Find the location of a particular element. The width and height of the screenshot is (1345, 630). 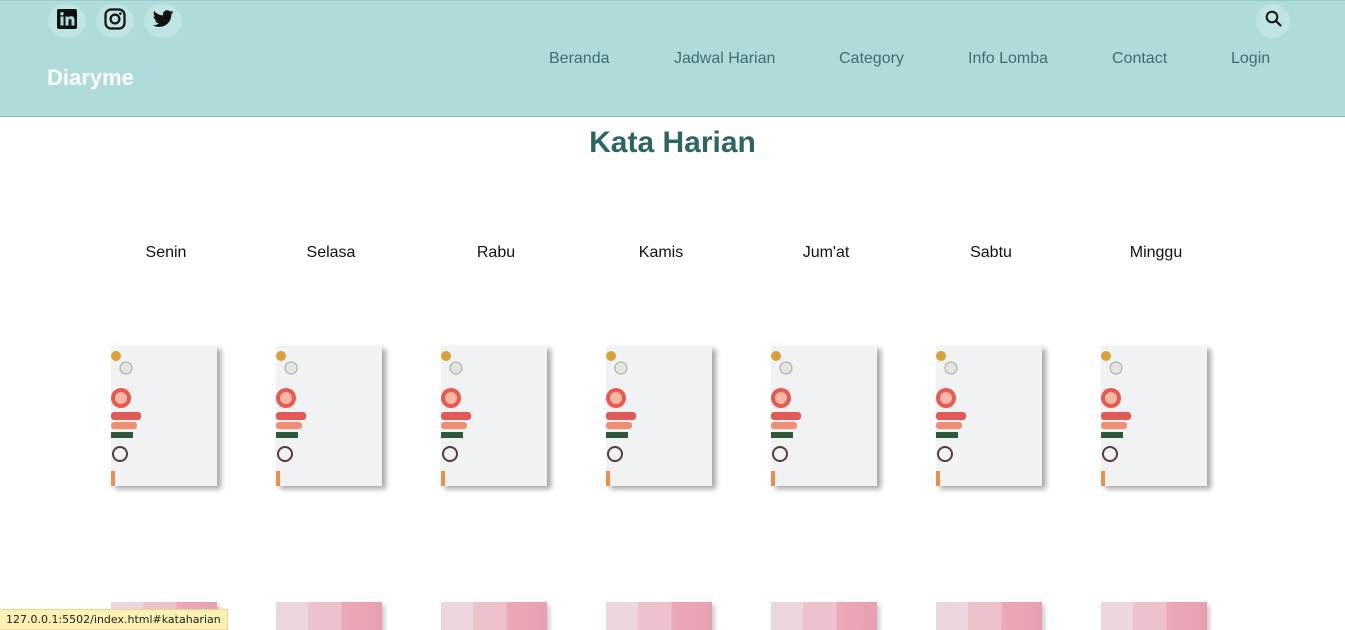

day-card-sabtu is located at coordinates (989, 416).